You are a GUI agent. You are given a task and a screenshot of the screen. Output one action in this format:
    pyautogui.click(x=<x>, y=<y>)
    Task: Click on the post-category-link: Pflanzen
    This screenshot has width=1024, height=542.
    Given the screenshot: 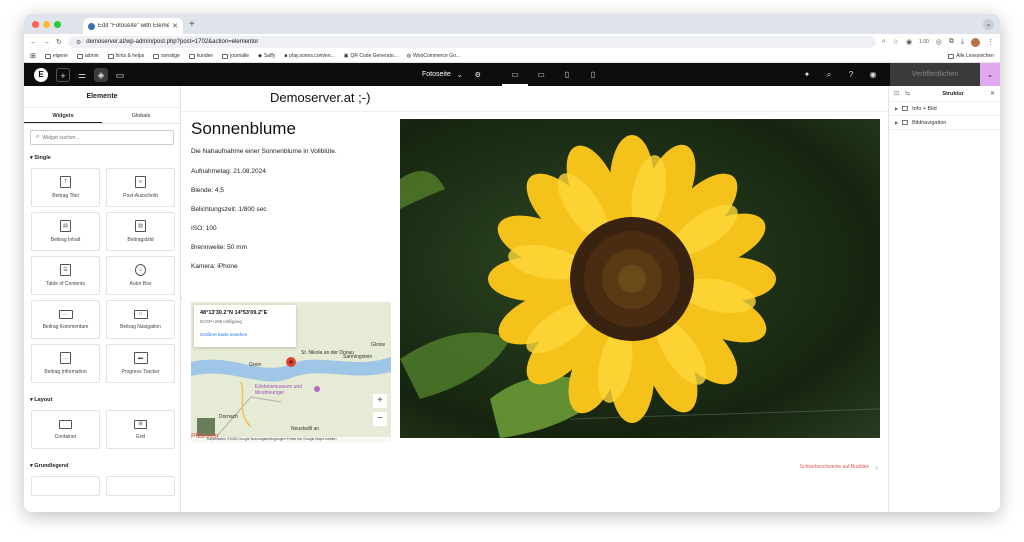 What is the action you would take?
    pyautogui.click(x=204, y=436)
    